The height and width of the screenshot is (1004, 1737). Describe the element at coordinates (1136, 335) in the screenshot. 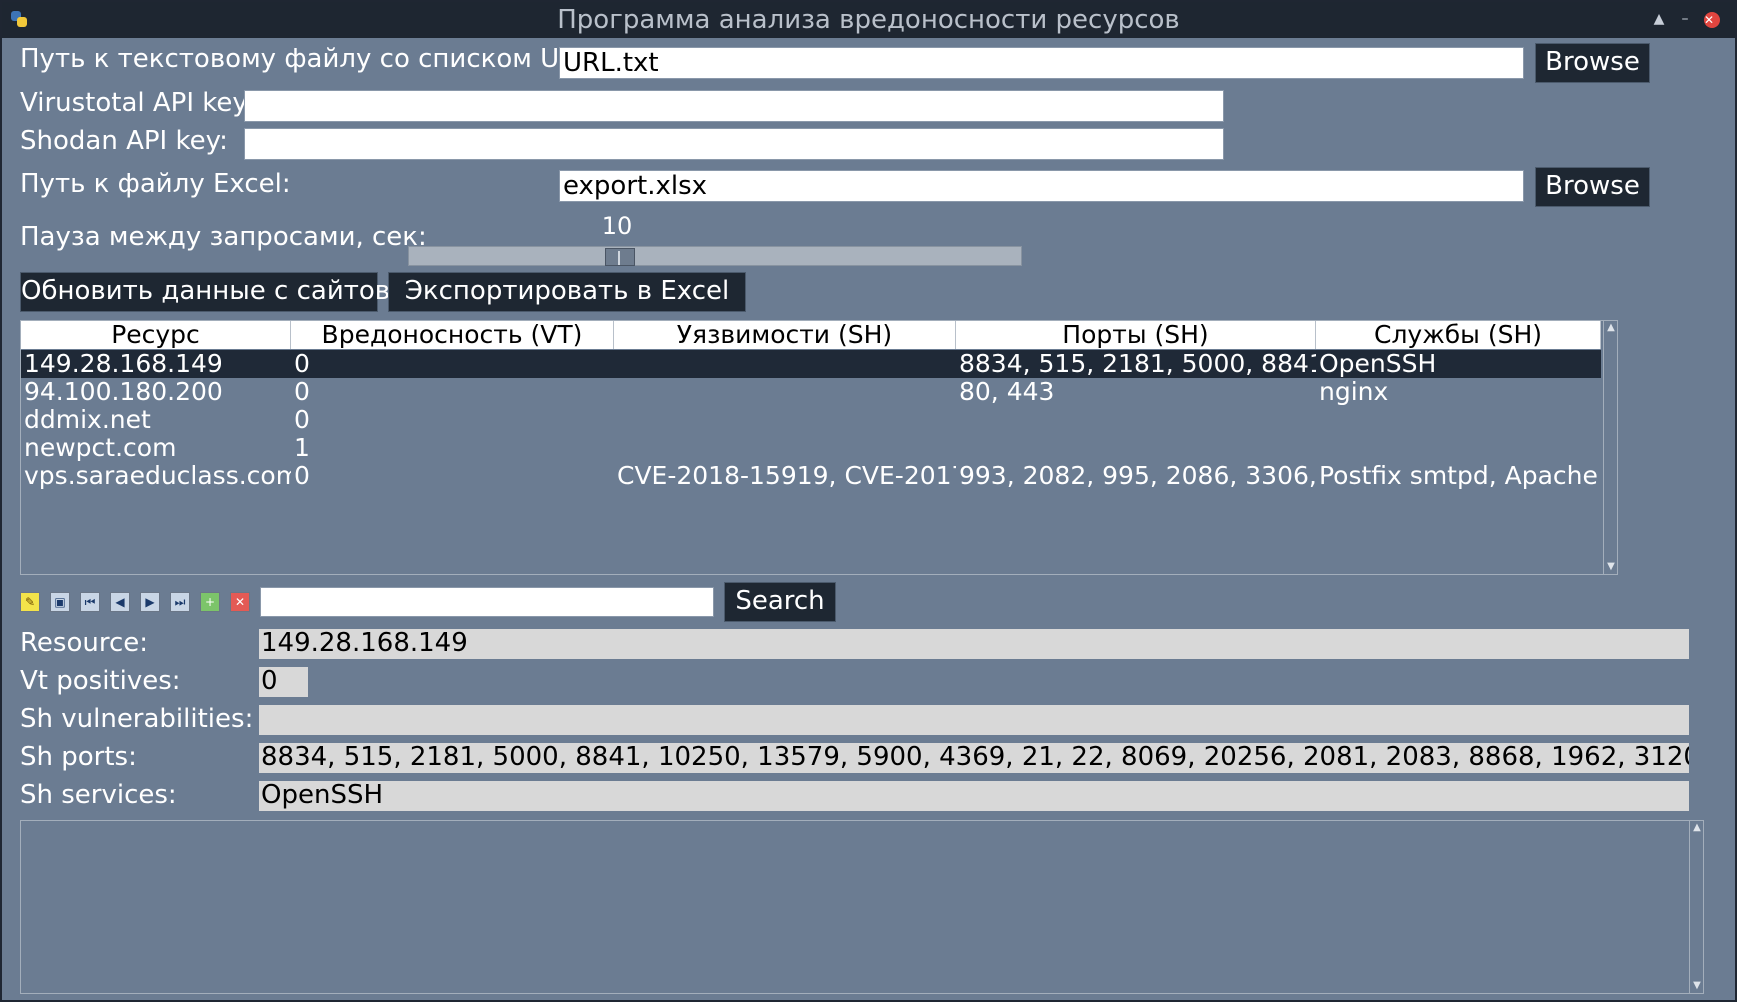

I see `column-header: Порты (SH)` at that location.